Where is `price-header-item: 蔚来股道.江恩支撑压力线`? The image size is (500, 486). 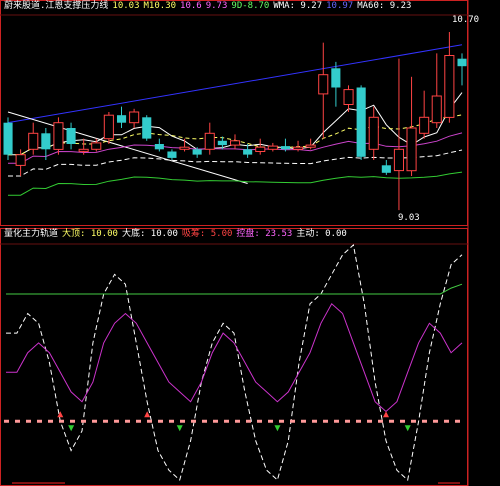
price-header-item: 蔚来股道.江恩支撑压力线 is located at coordinates (56, 6).